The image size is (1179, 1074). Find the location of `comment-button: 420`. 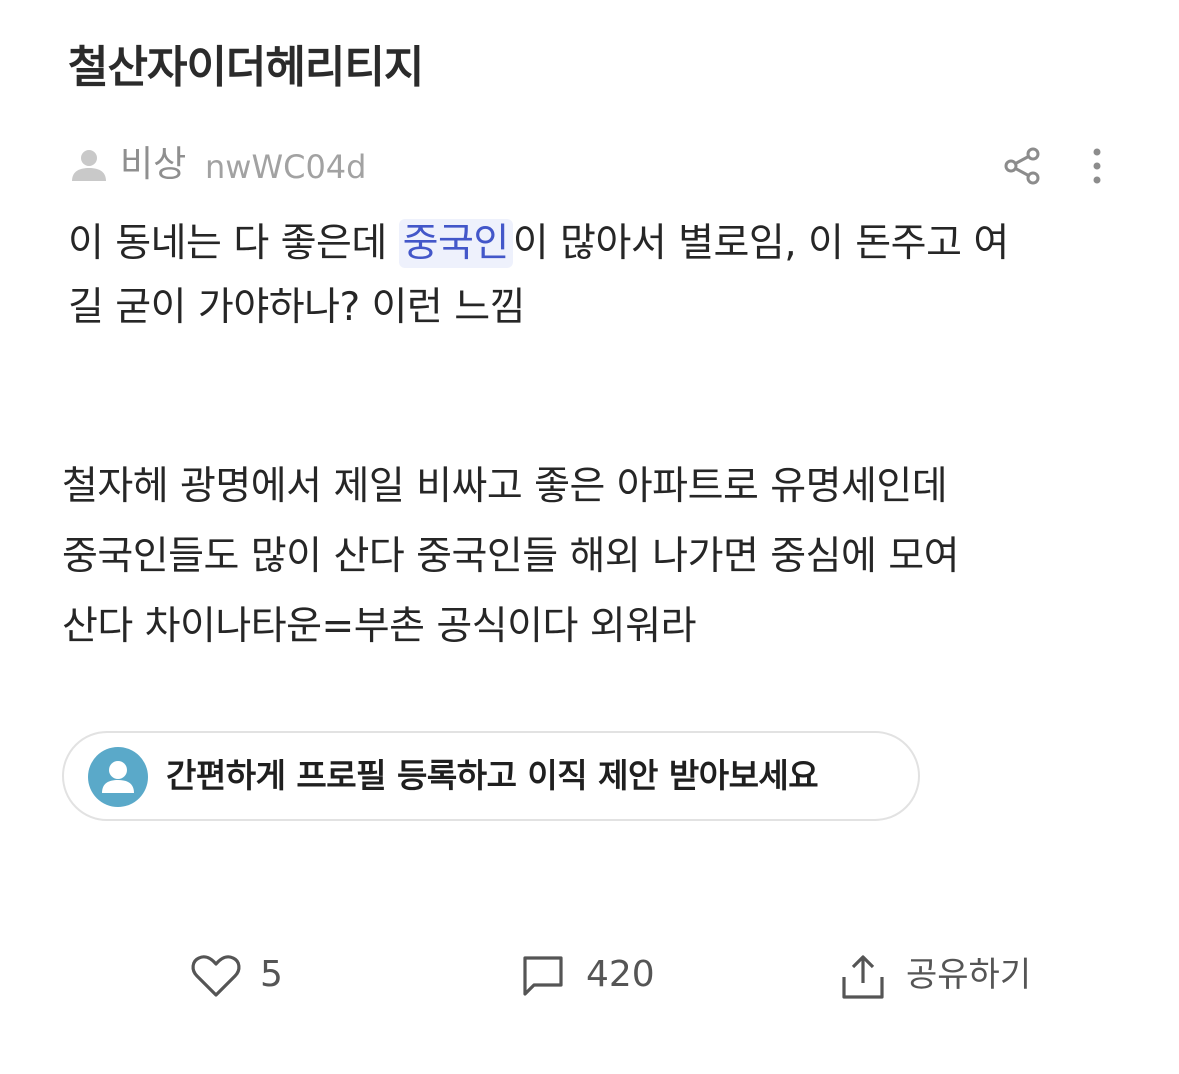

comment-button: 420 is located at coordinates (600, 975).